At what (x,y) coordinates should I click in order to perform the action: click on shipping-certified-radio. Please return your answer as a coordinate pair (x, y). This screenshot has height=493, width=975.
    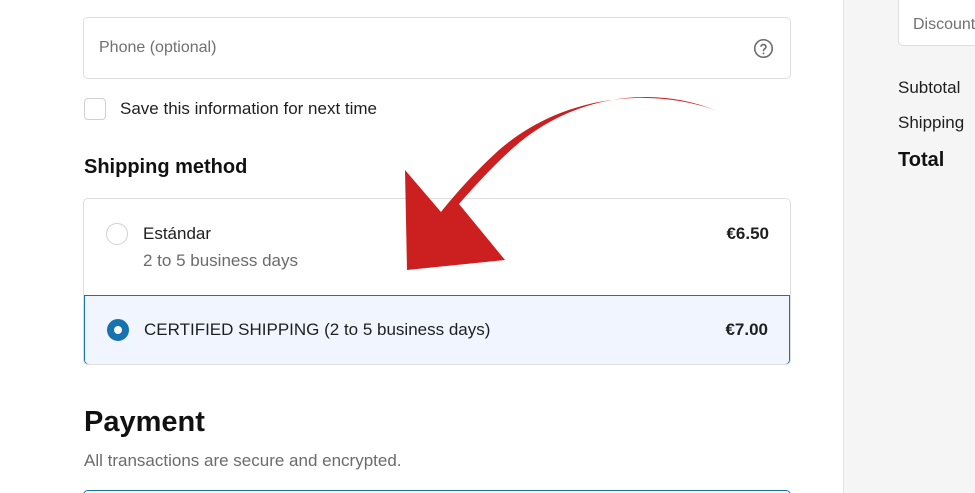
    Looking at the image, I should click on (118, 330).